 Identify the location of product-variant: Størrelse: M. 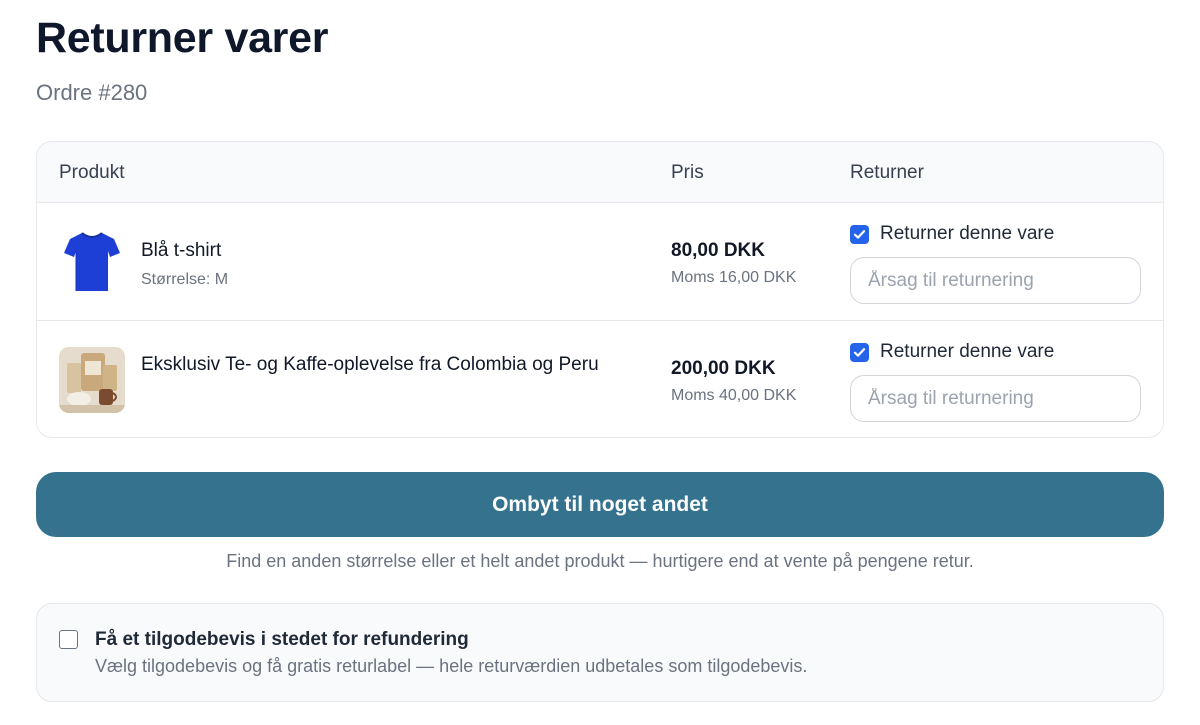
(185, 279).